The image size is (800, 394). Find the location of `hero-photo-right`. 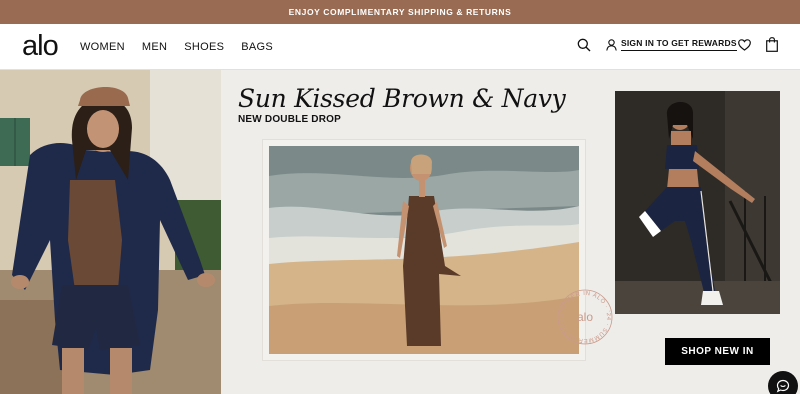

hero-photo-right is located at coordinates (697, 202).